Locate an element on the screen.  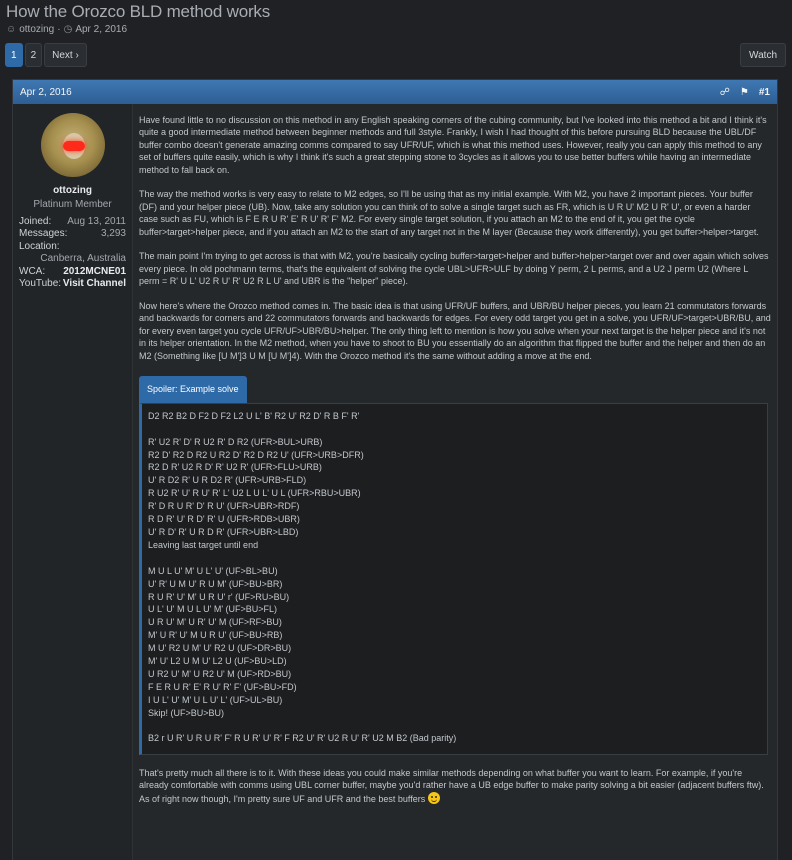
avatar-red-eyes is located at coordinates (73, 146).